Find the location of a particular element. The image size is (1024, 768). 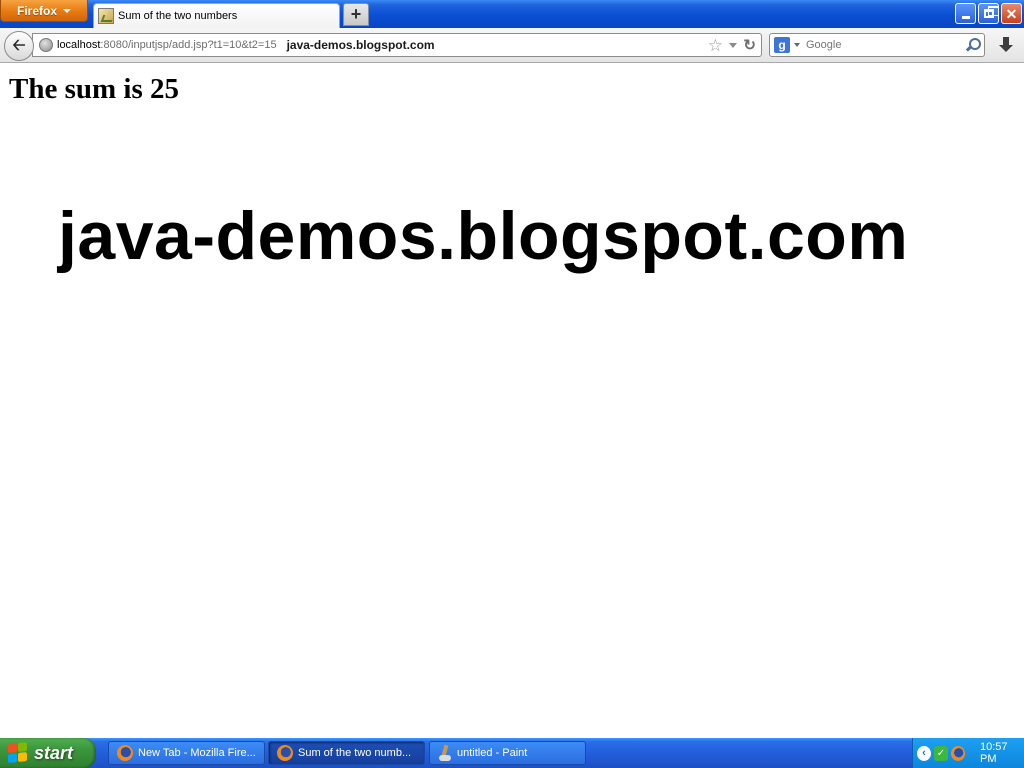

reload-icon: ↻ is located at coordinates (749, 45).